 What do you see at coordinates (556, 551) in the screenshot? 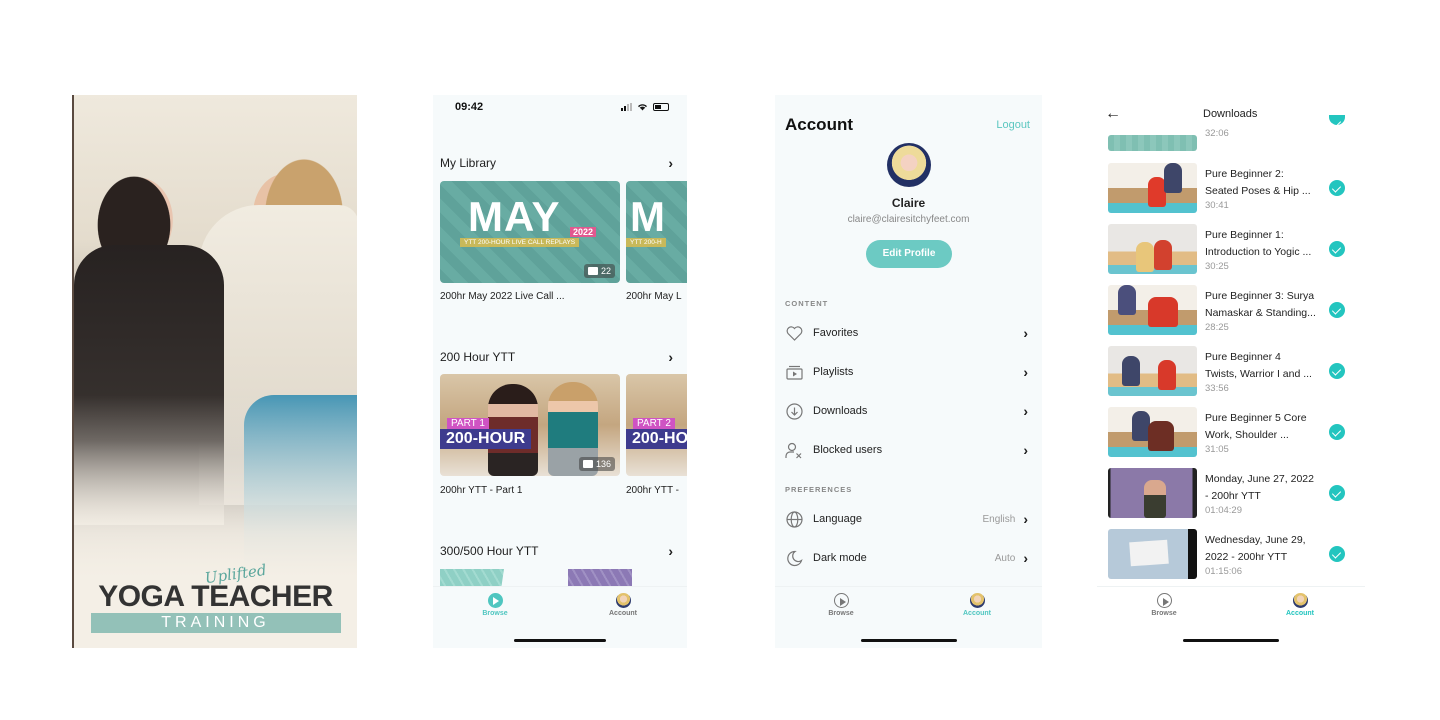
I see `section-300-500-hour-ytt: 300/500 Hour YTT ›` at bounding box center [556, 551].